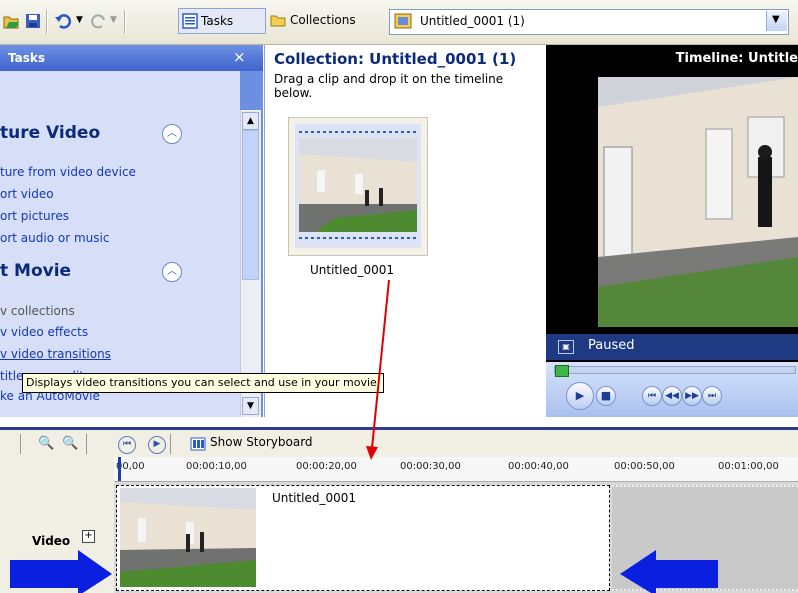 The image size is (798, 593). Describe the element at coordinates (61, 571) in the screenshot. I see `blue-arrow-left-marker` at that location.